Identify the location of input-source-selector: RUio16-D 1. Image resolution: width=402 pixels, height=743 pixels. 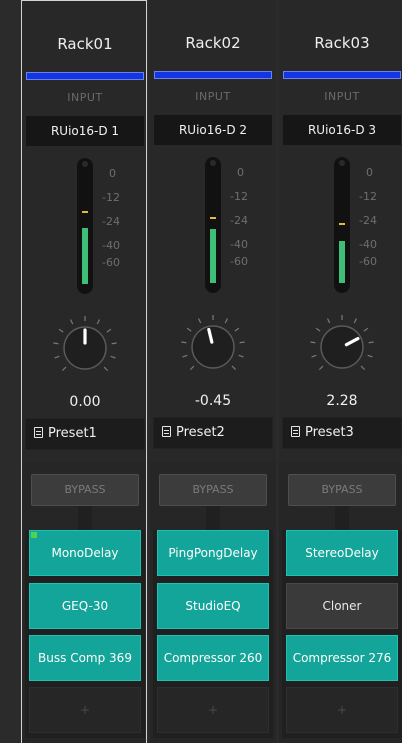
(85, 131).